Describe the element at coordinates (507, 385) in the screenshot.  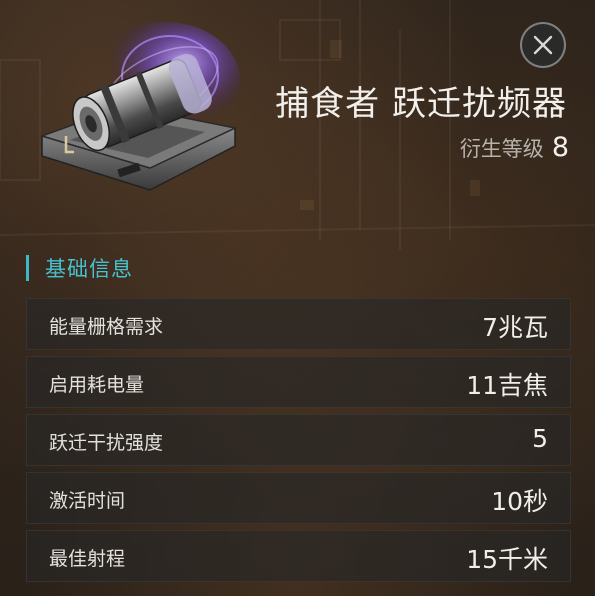
I see `stat-value: 11吉焦` at that location.